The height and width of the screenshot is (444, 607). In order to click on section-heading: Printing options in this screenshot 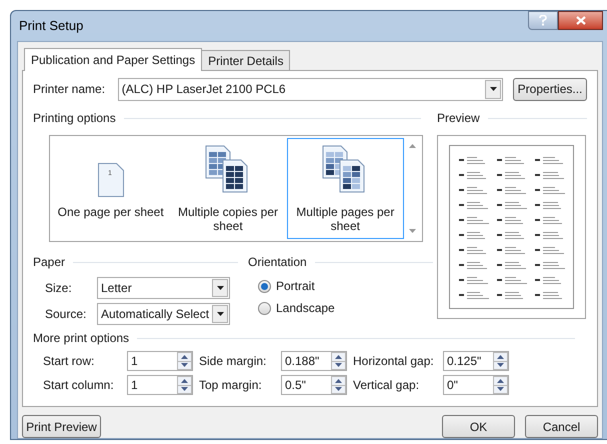, I will do `click(74, 118)`.